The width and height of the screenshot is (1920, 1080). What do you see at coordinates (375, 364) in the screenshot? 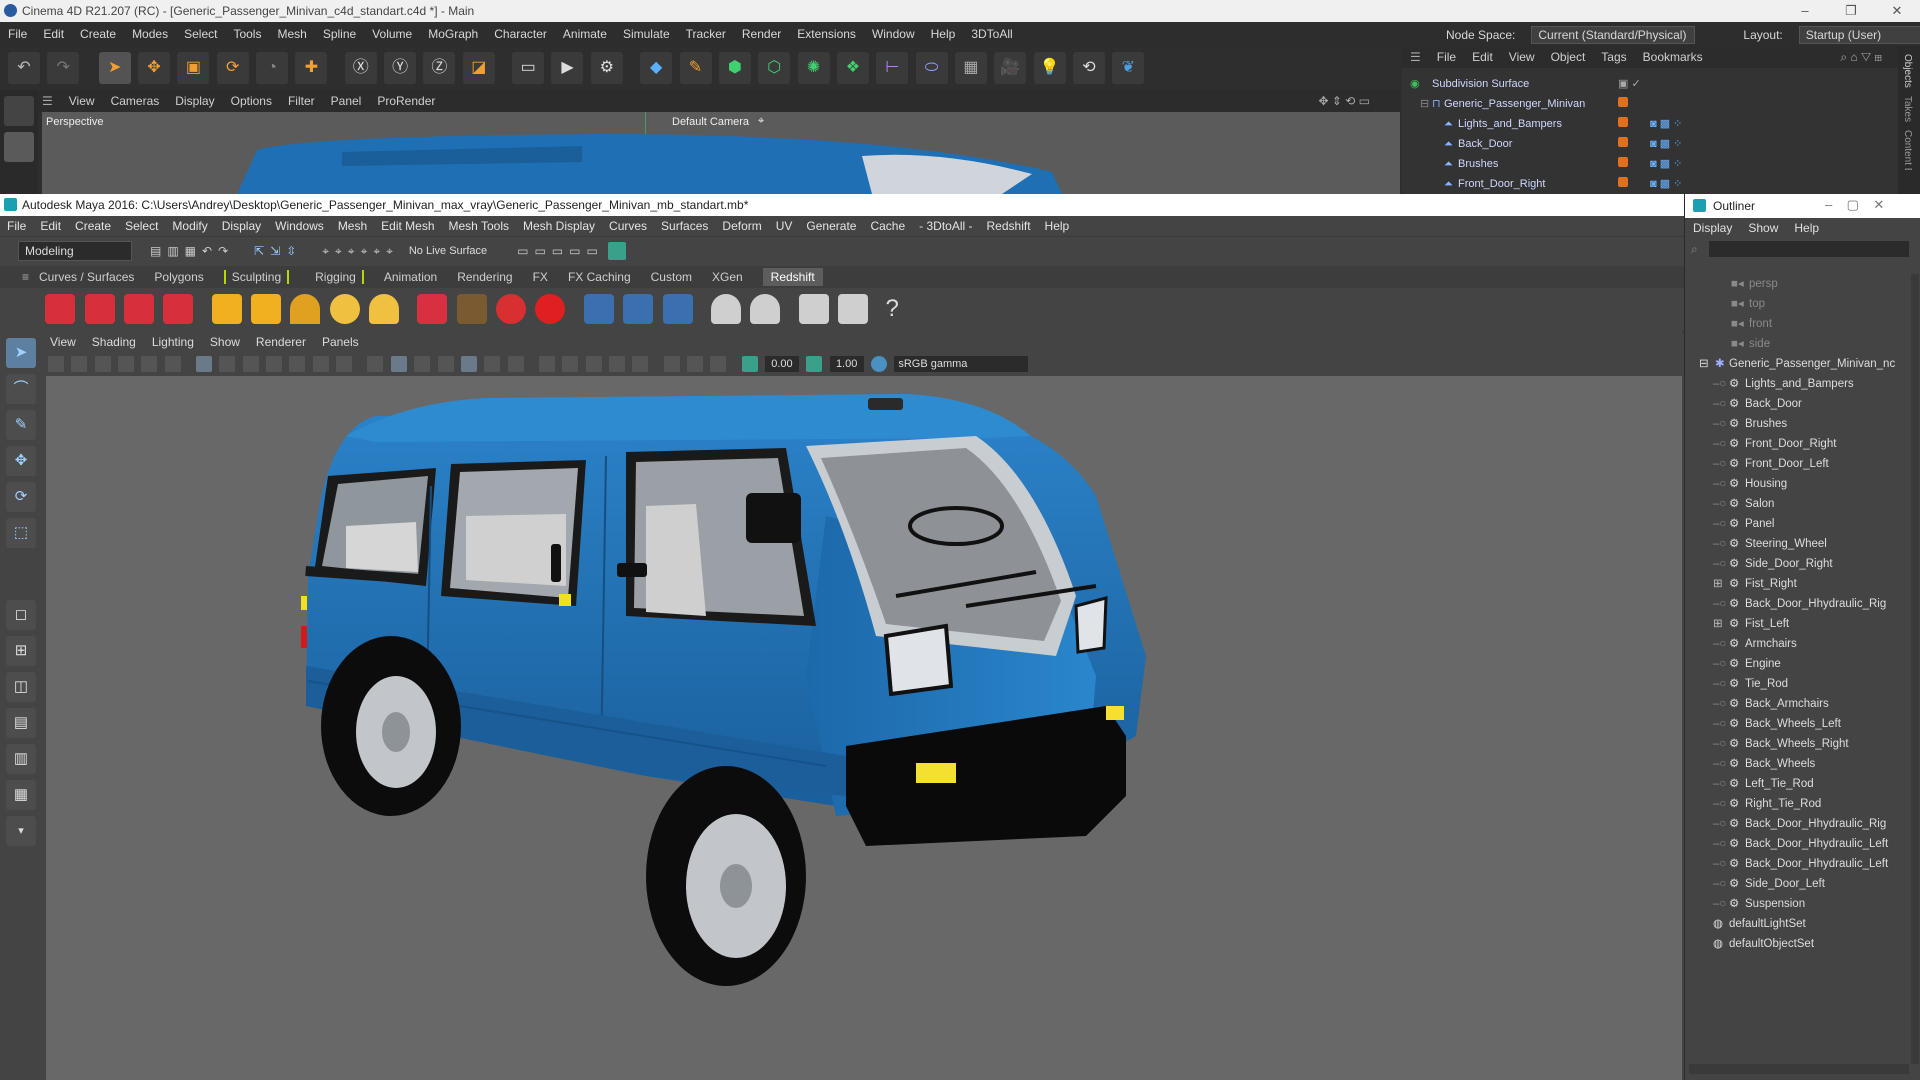
I see `wireframe-icon` at bounding box center [375, 364].